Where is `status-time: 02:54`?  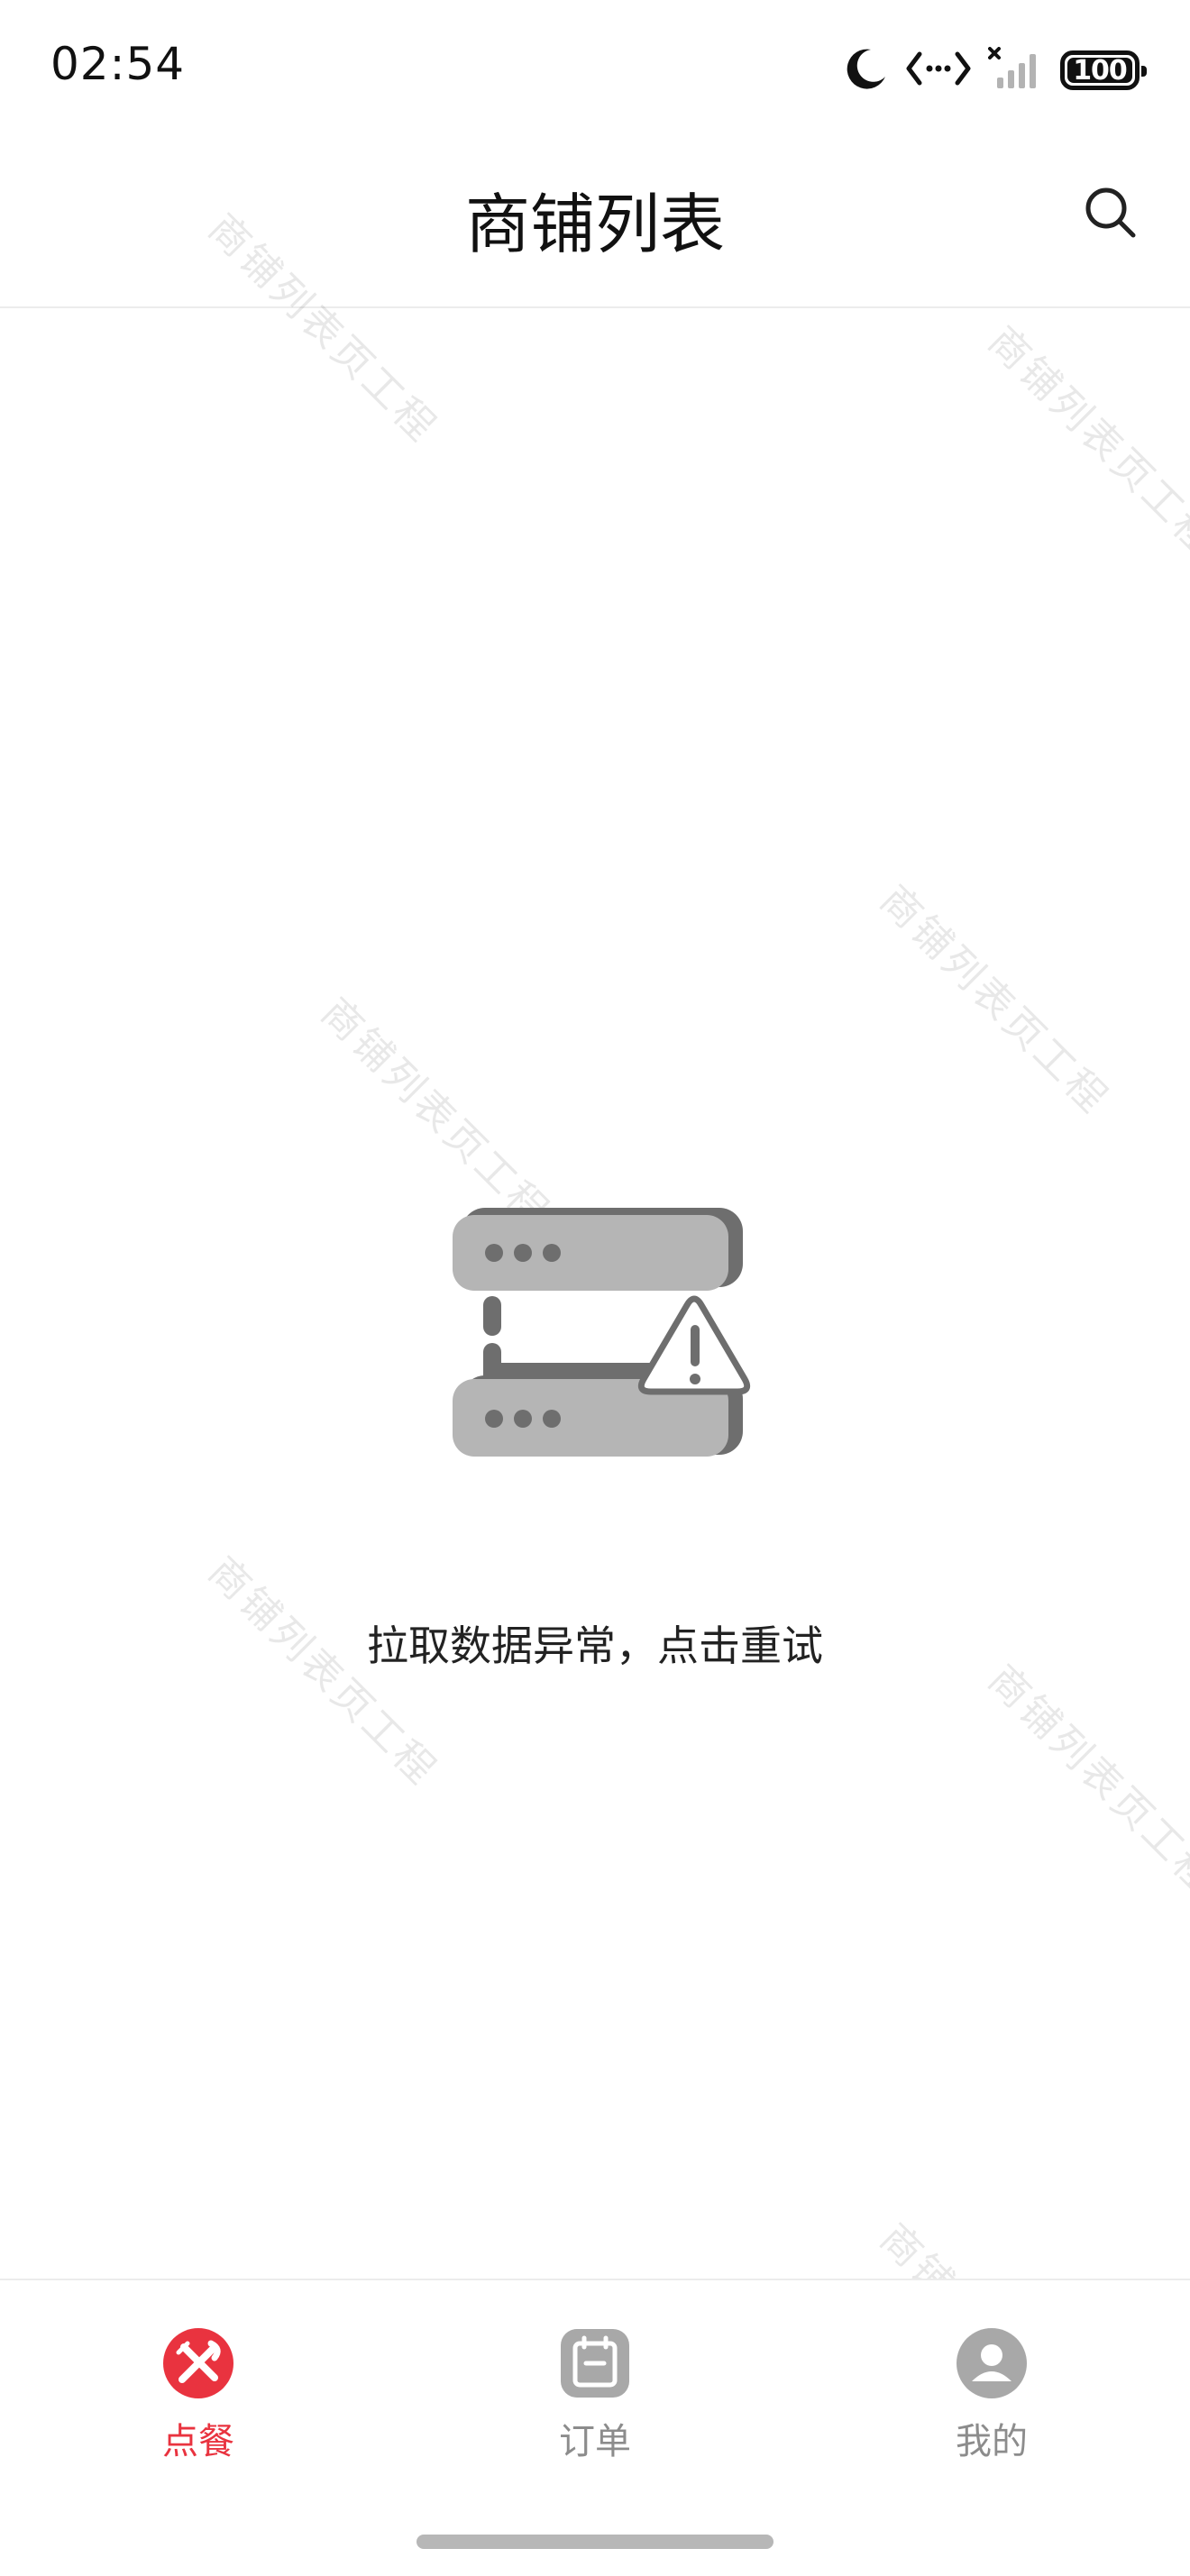
status-time: 02:54 is located at coordinates (118, 64).